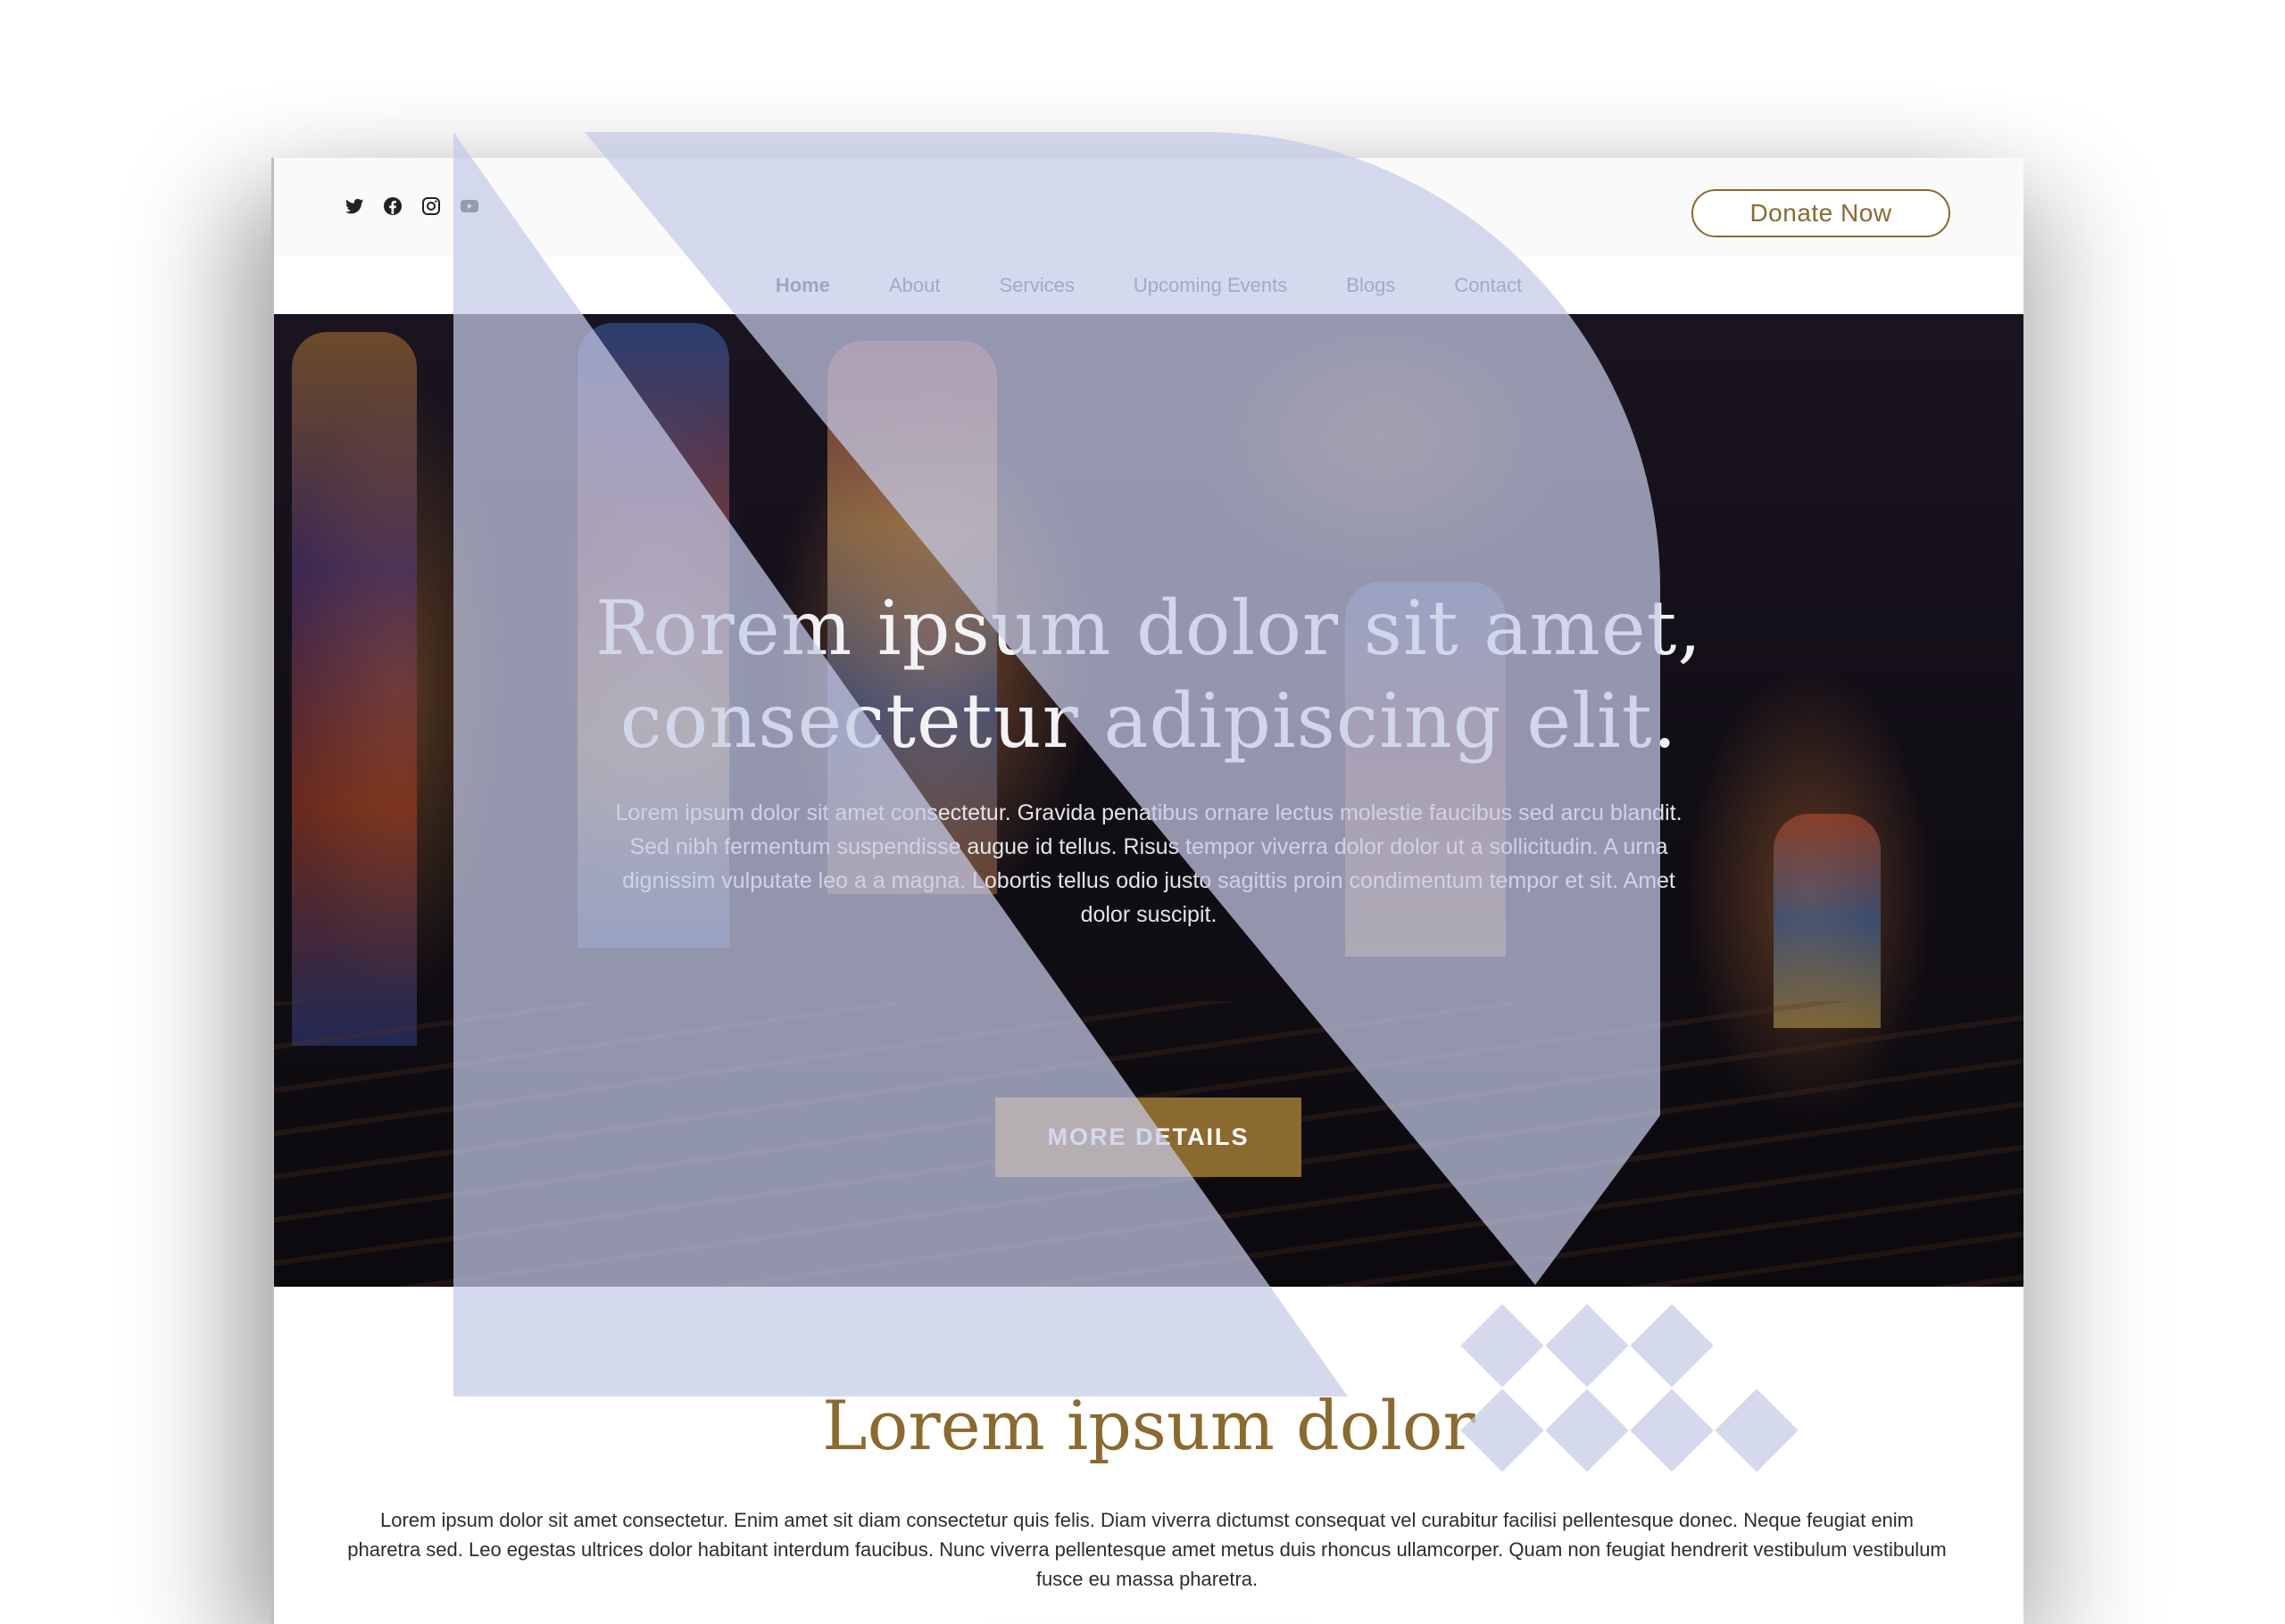 The image size is (2285, 1624). What do you see at coordinates (1827, 921) in the screenshot?
I see `hero-window-decor` at bounding box center [1827, 921].